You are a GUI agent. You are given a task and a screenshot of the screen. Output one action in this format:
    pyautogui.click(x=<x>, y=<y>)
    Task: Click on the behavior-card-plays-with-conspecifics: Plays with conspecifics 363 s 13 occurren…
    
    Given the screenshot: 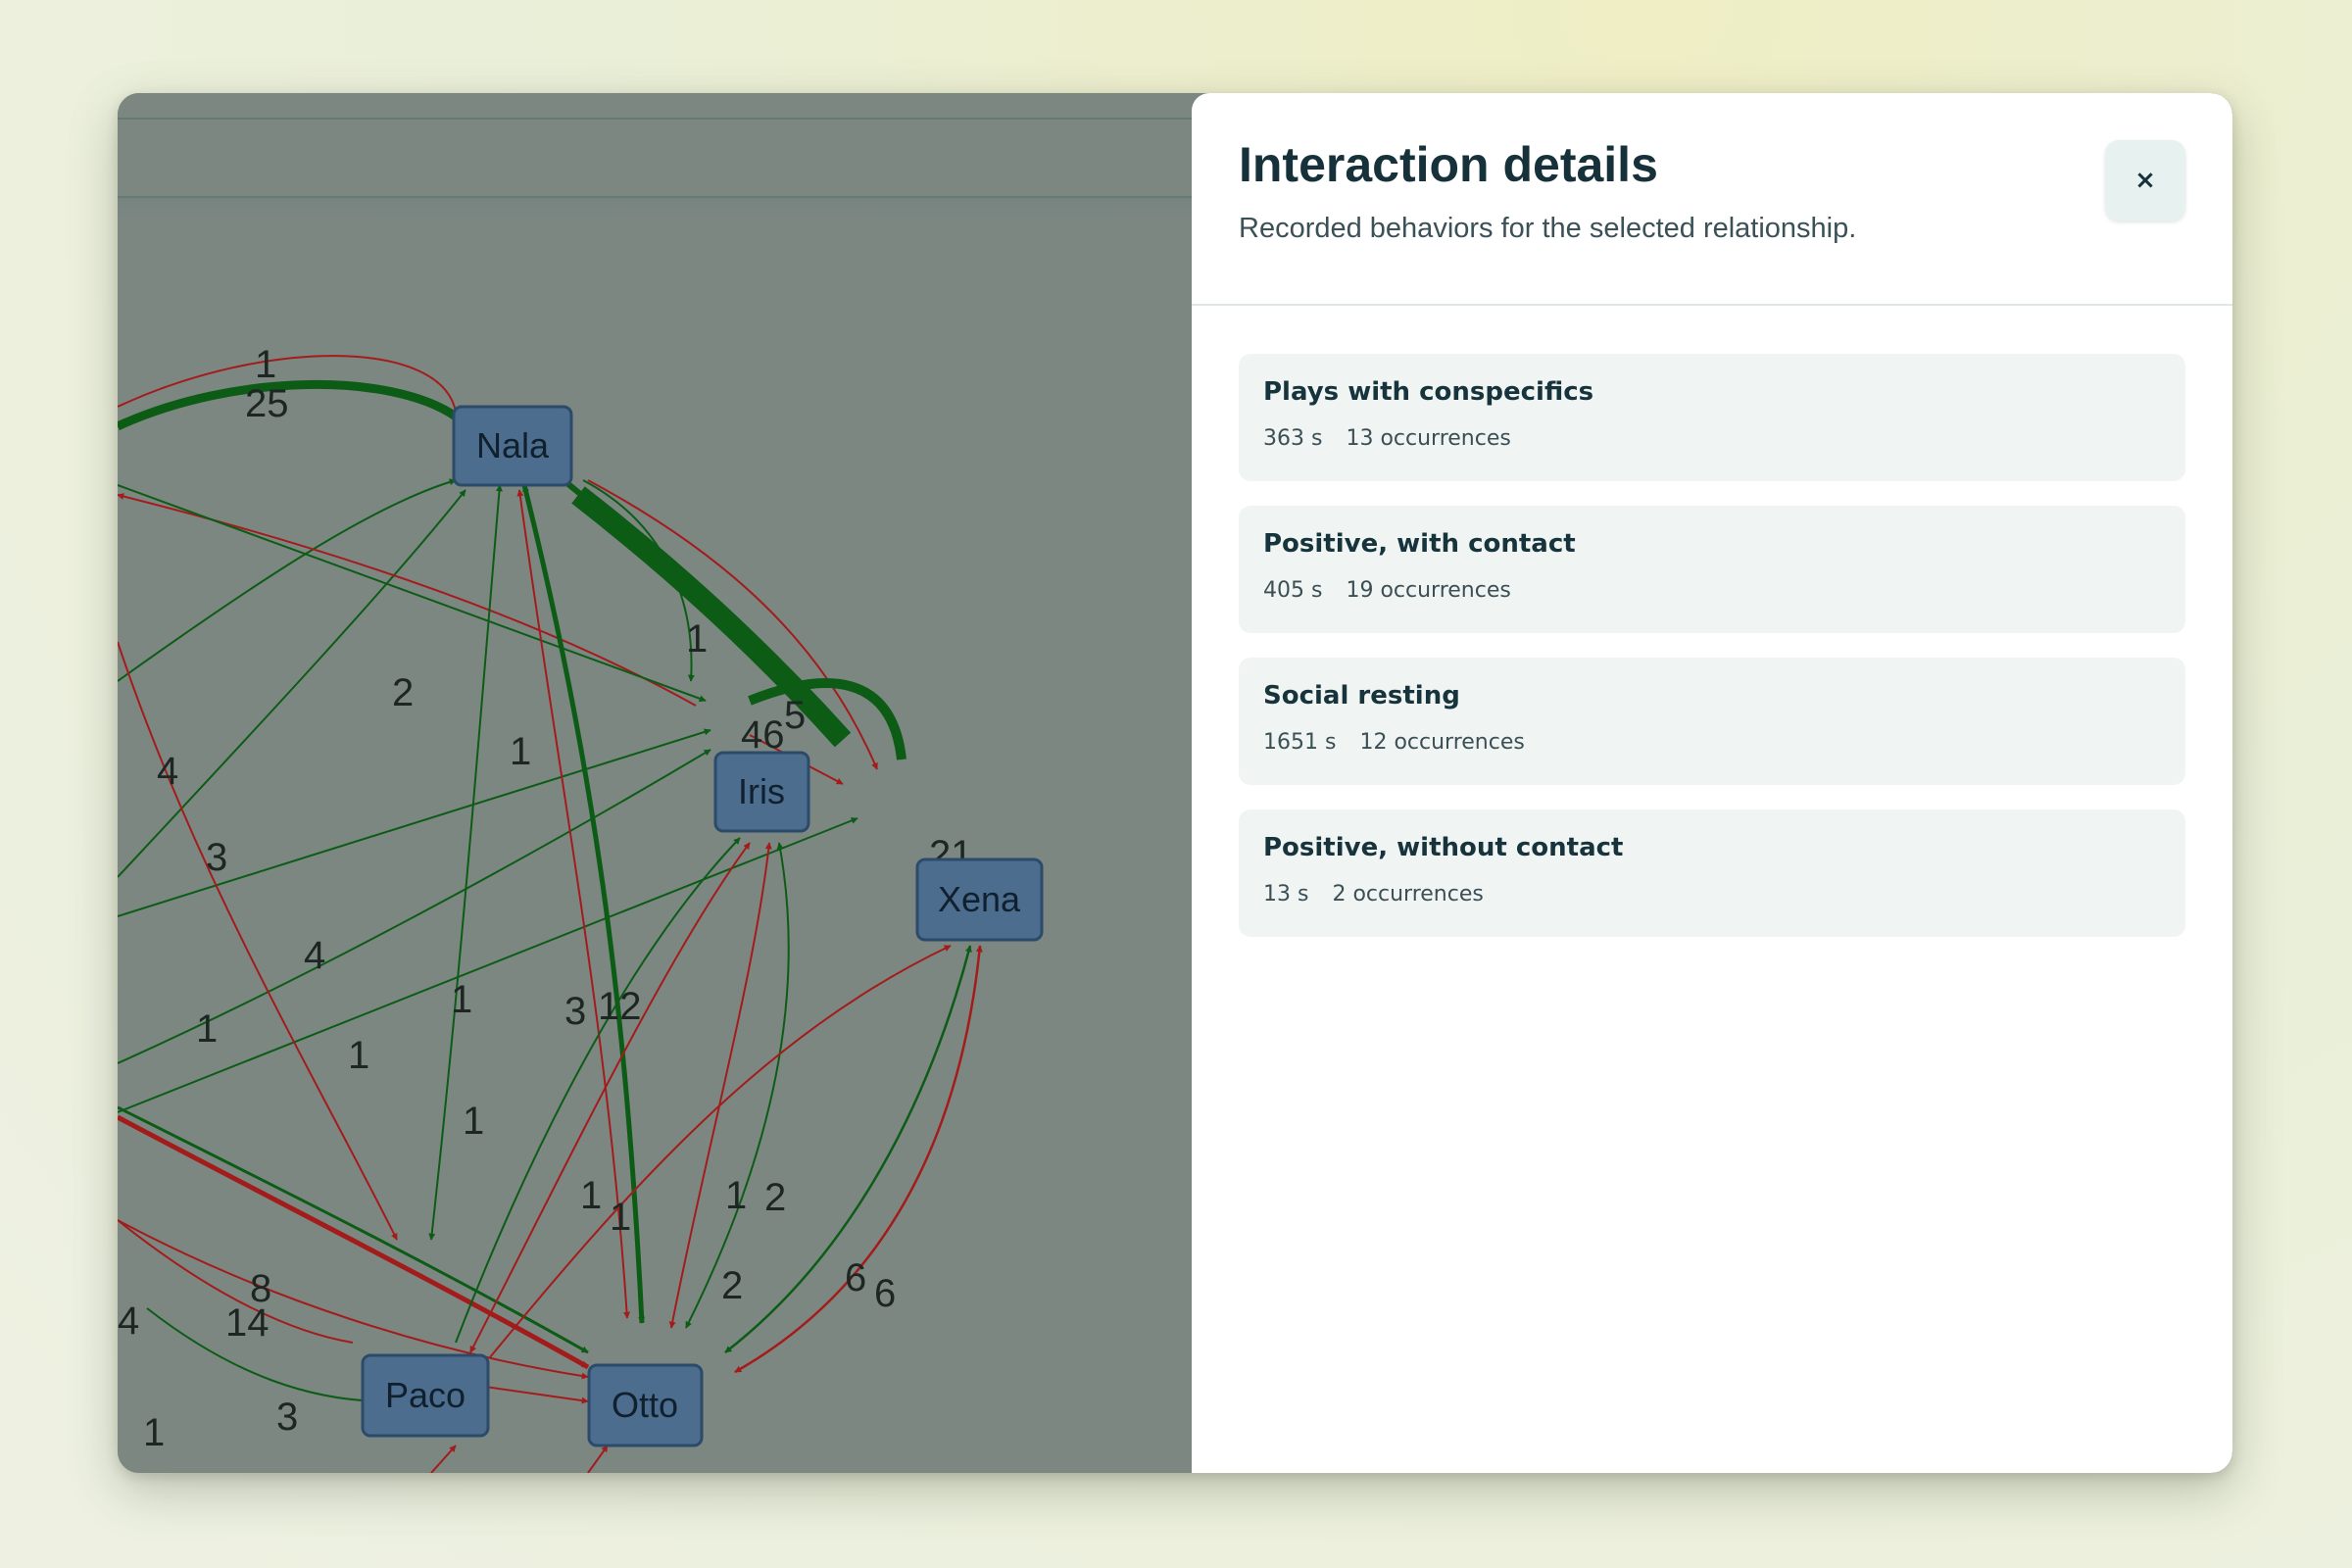 What is the action you would take?
    pyautogui.click(x=1712, y=417)
    